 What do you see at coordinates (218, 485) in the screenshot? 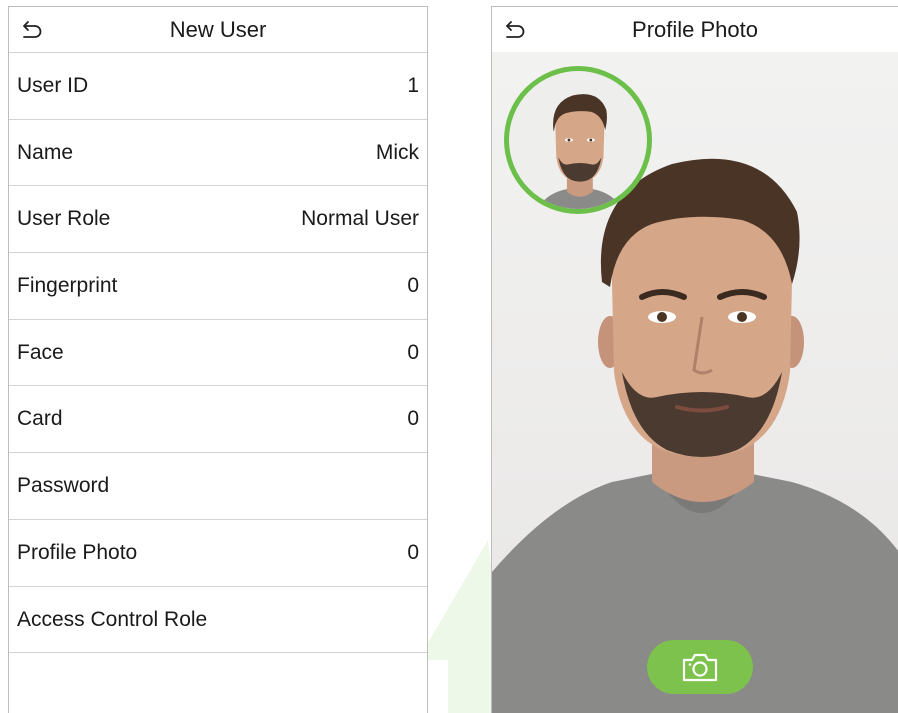
I see `row-password: Password` at bounding box center [218, 485].